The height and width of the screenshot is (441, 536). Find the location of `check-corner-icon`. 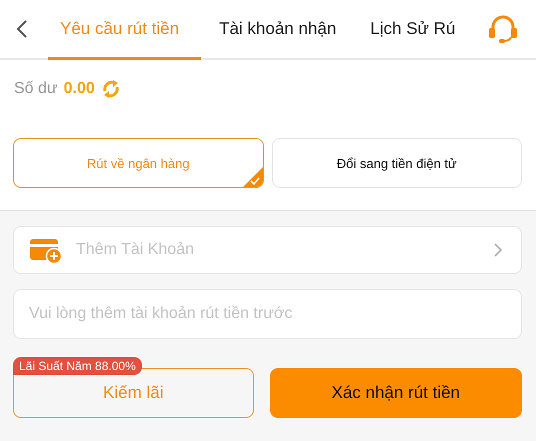

check-corner-icon is located at coordinates (252, 177).